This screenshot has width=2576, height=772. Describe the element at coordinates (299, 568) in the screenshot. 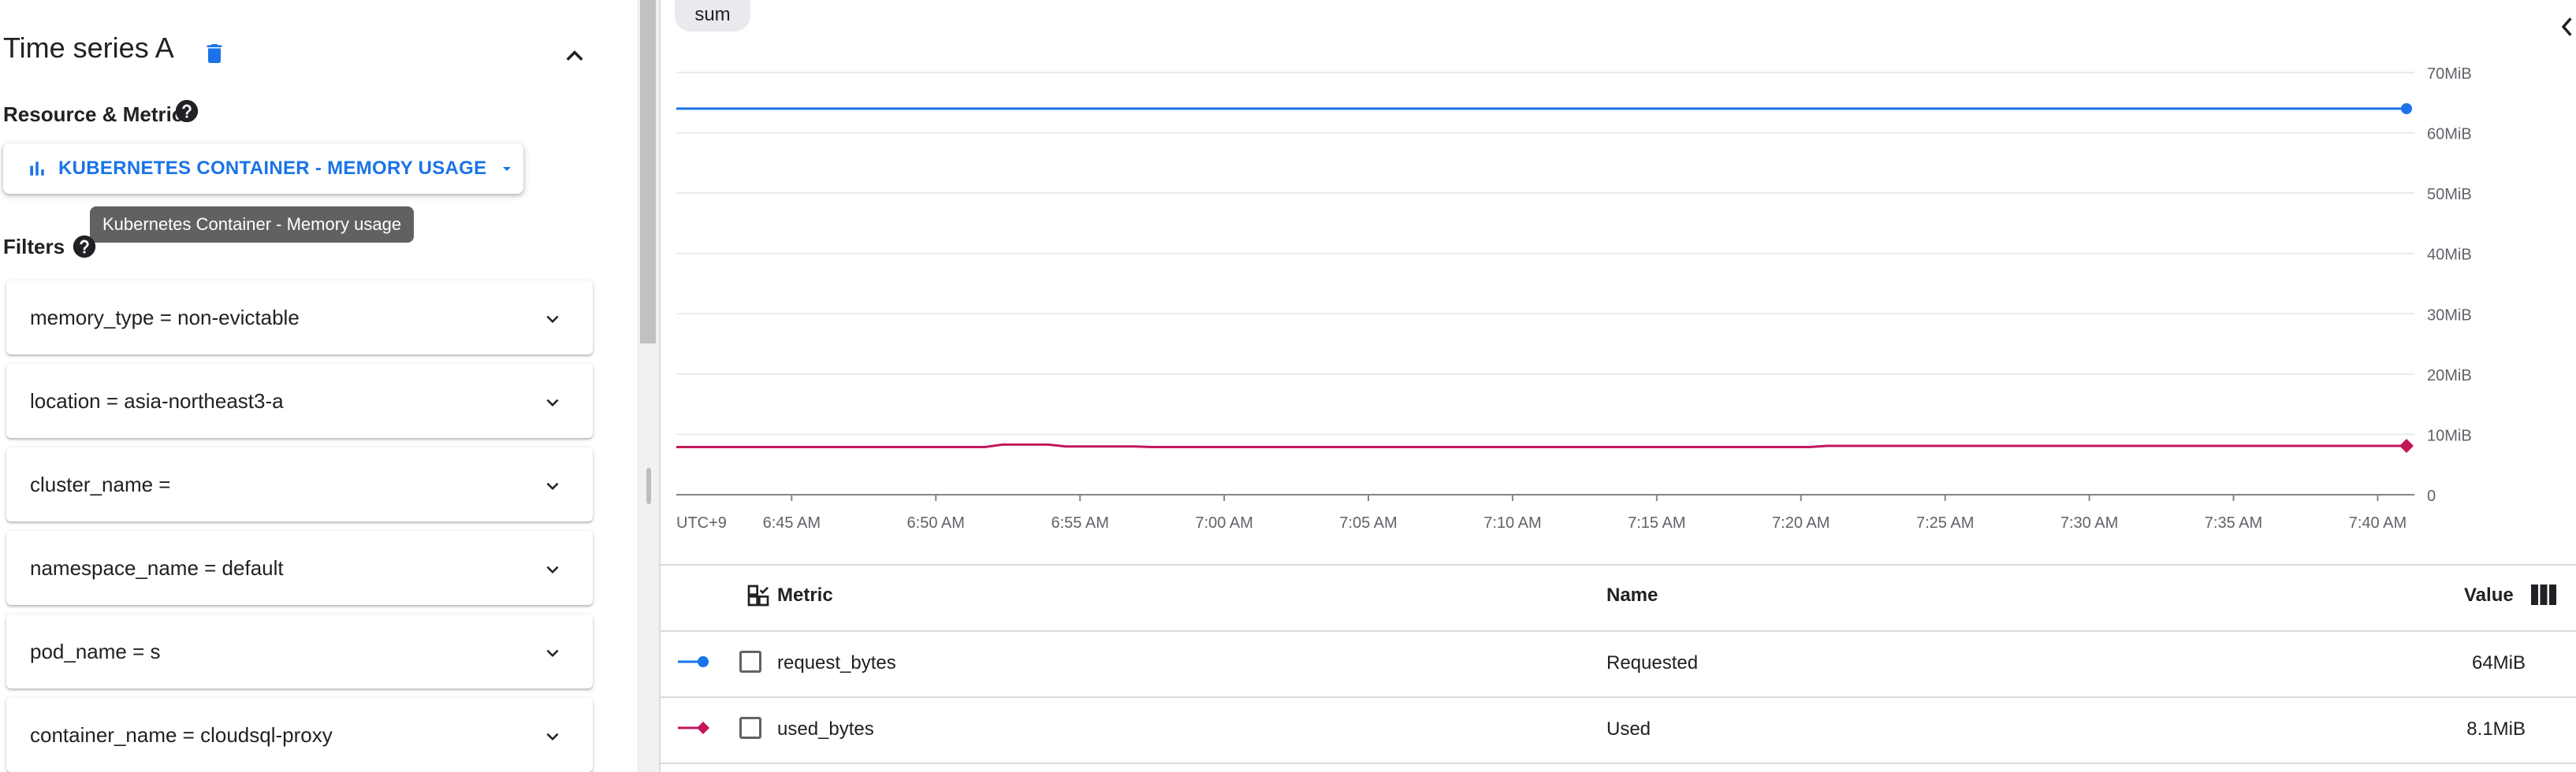

I see `filter-namespace-name: namespace_name = default` at that location.